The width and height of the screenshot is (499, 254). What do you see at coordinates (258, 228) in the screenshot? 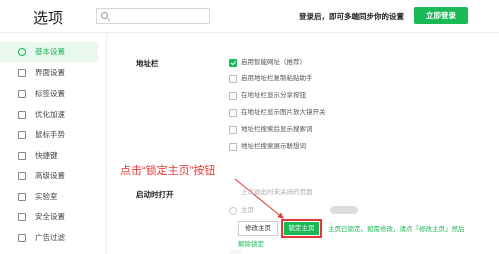
I see `edit-homepage-button: 修改主页` at bounding box center [258, 228].